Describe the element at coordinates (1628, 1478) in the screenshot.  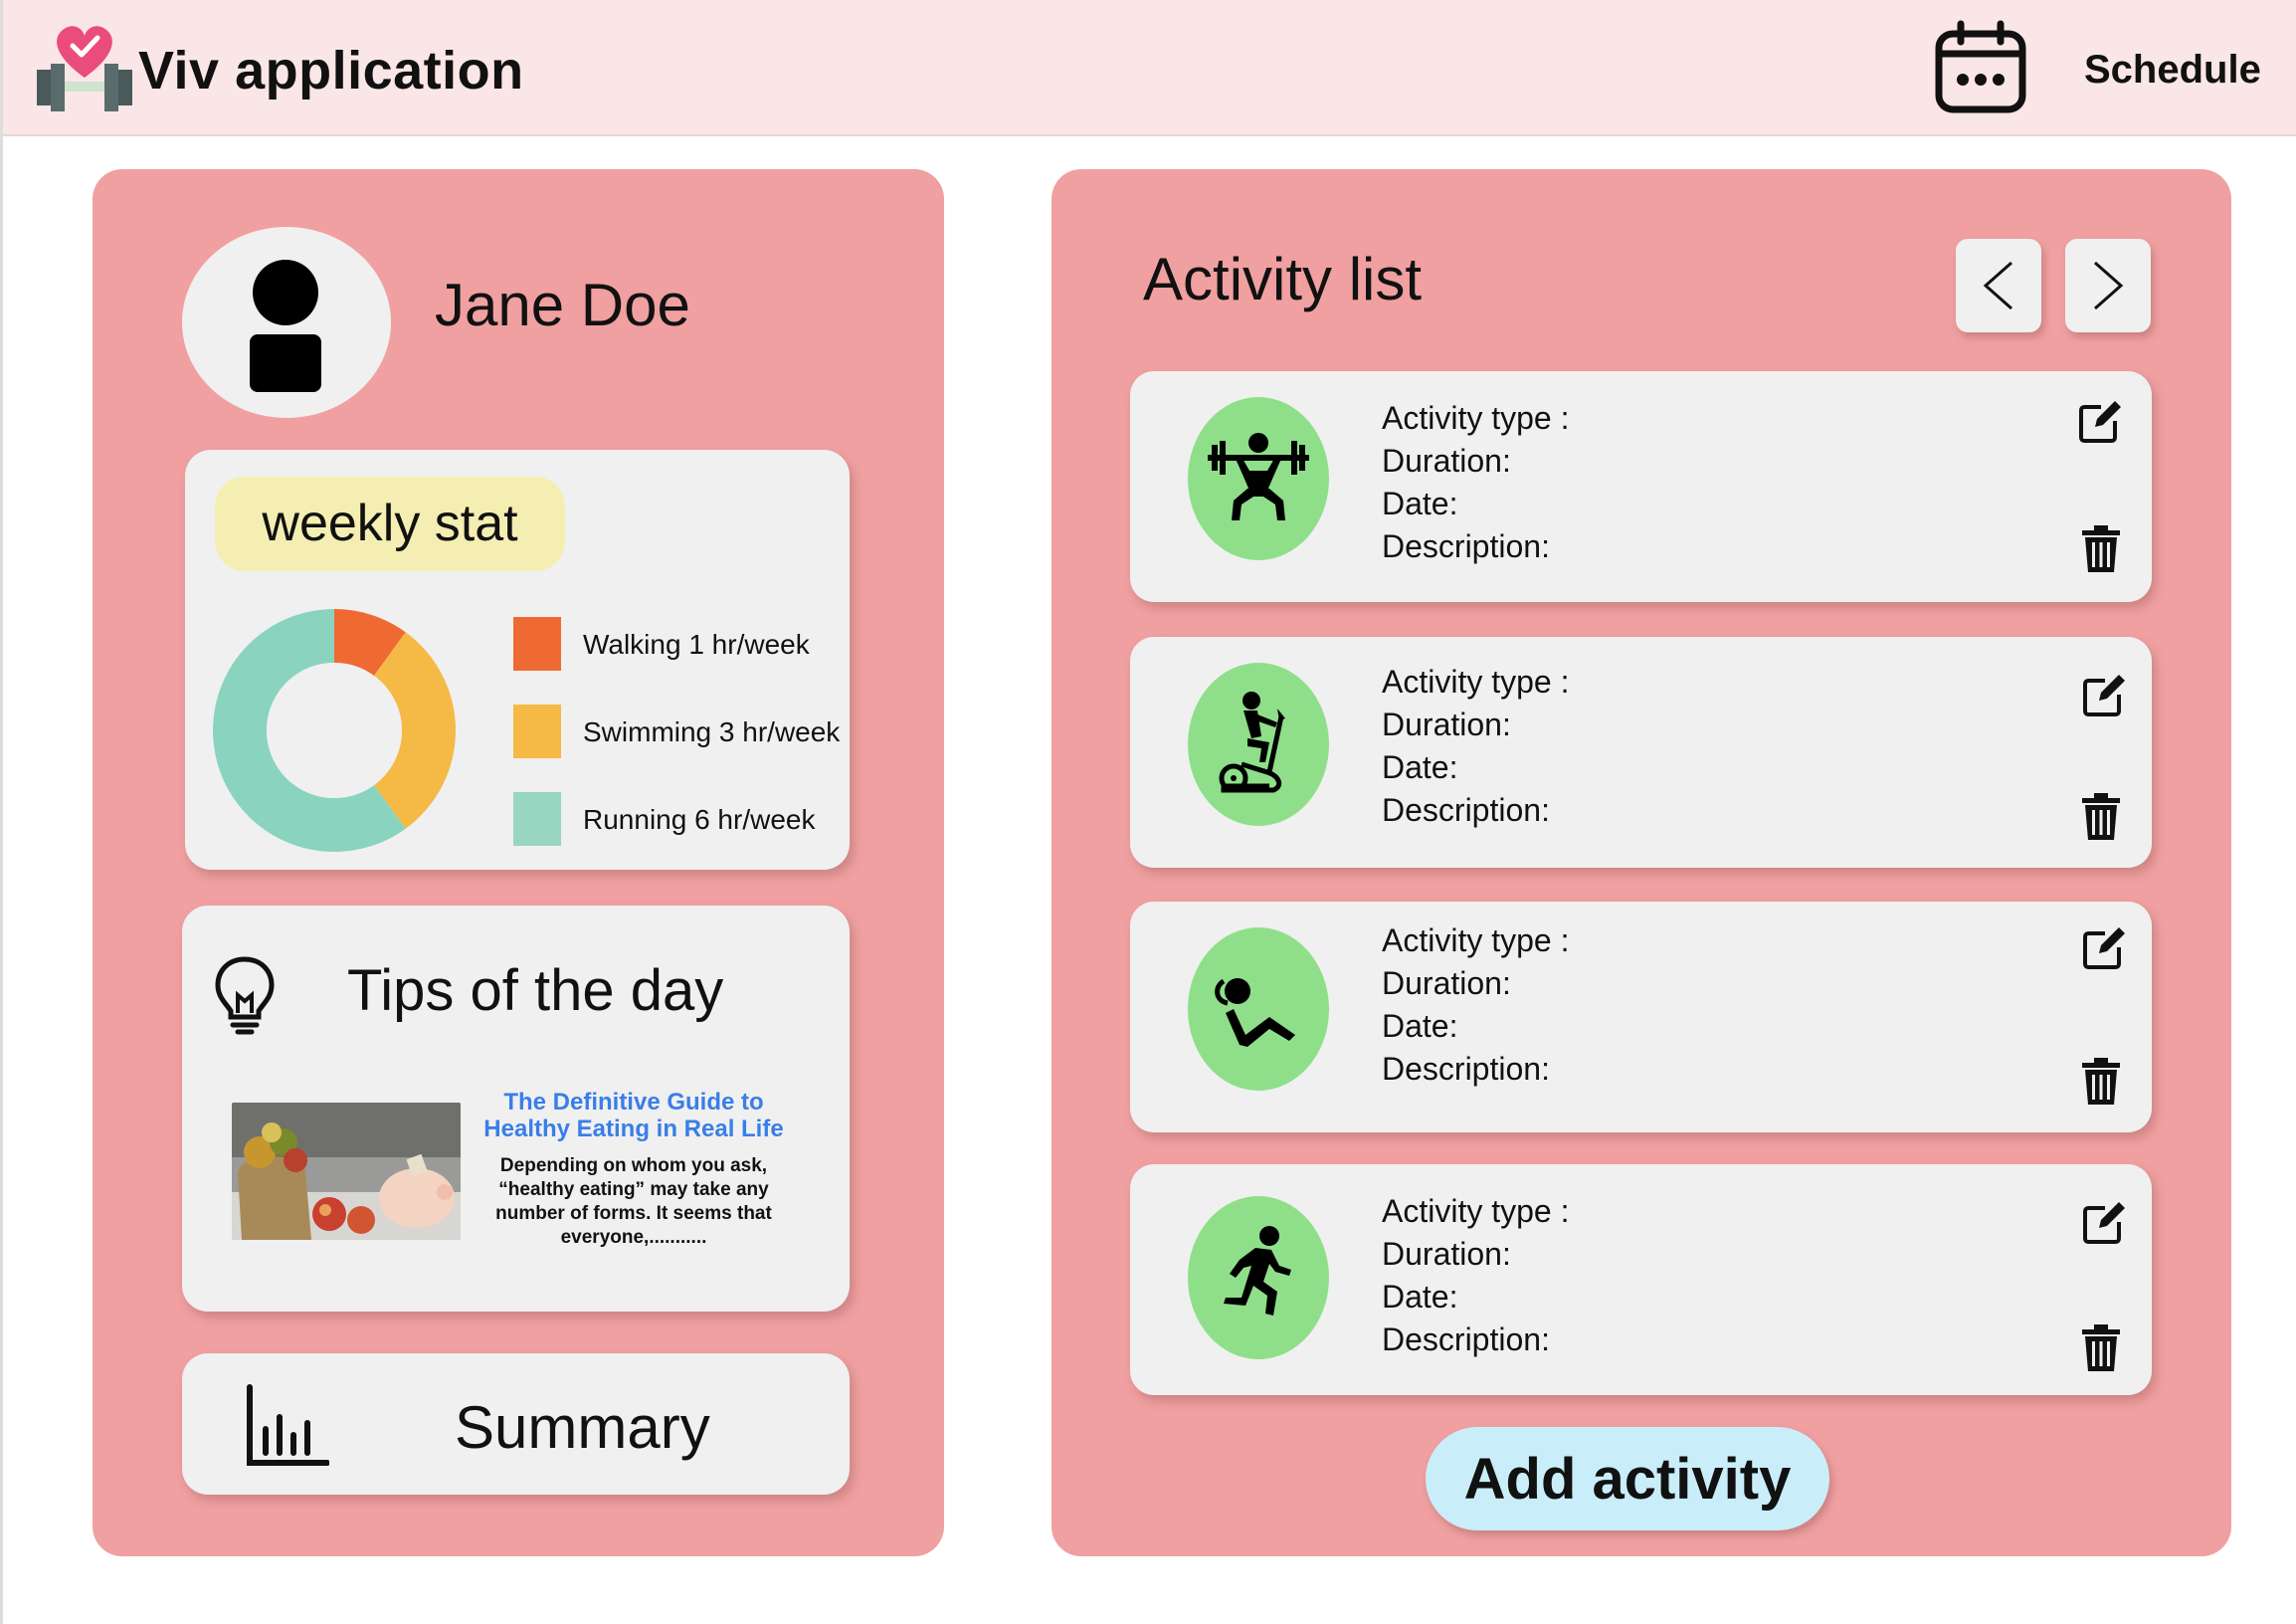
I see `add-activity-button: Add activity` at that location.